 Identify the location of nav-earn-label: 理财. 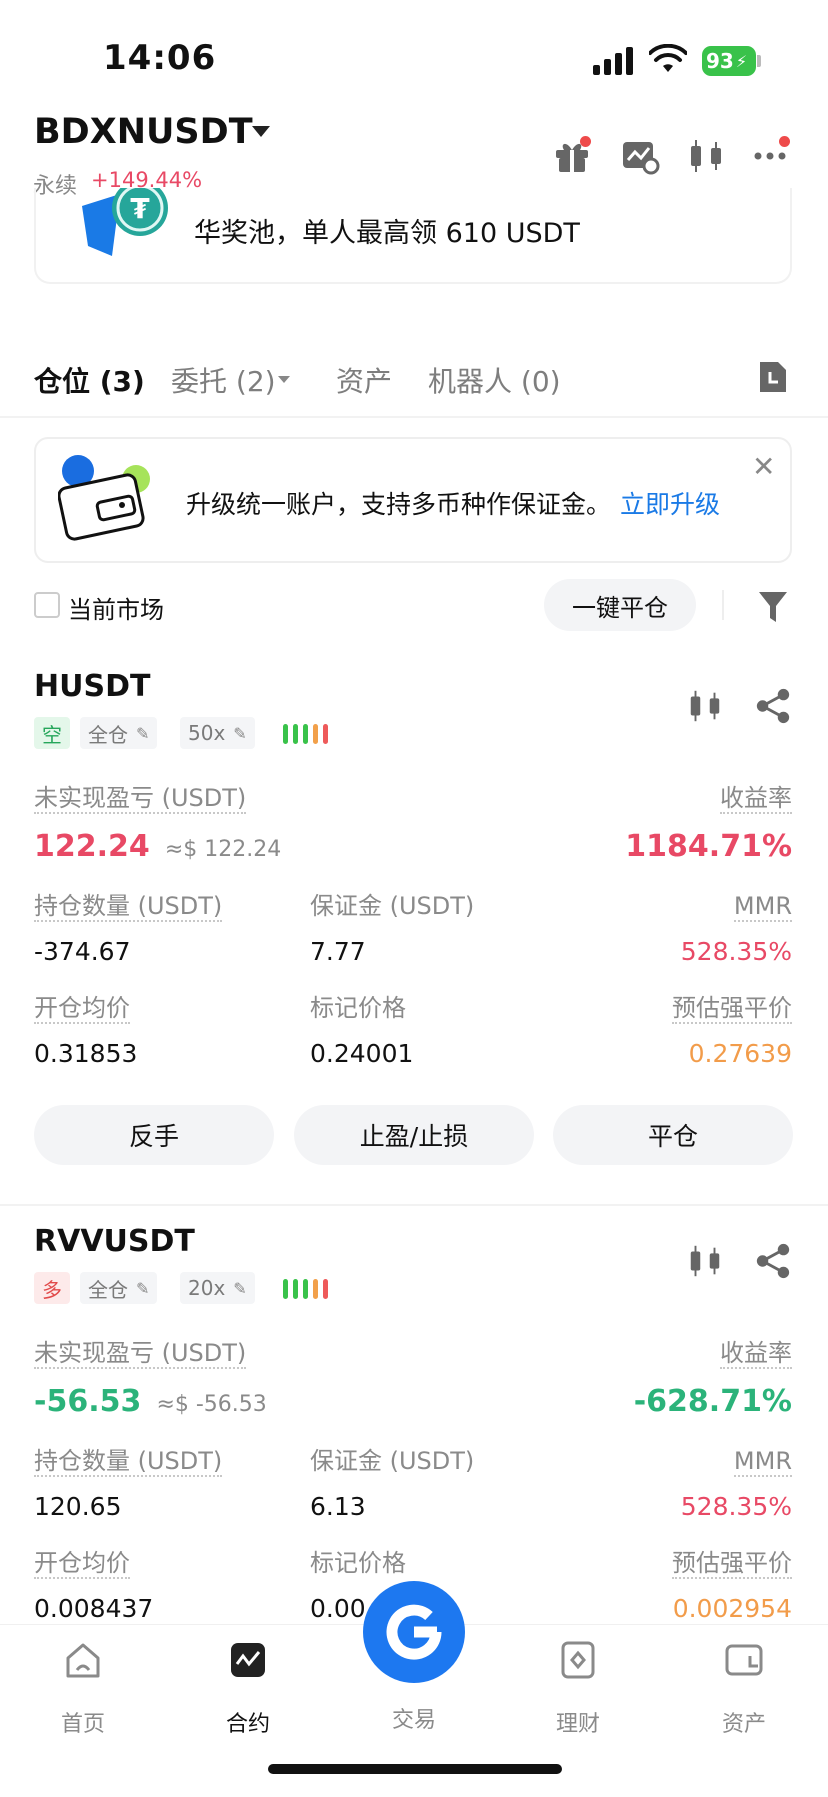
(577, 1724).